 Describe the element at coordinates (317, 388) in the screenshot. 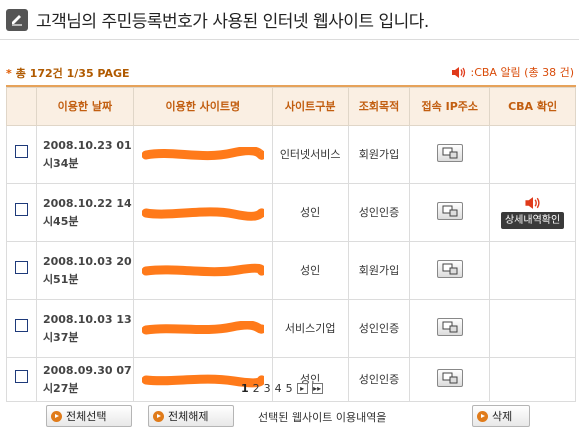

I see `last-page-icon: ▸▸` at that location.